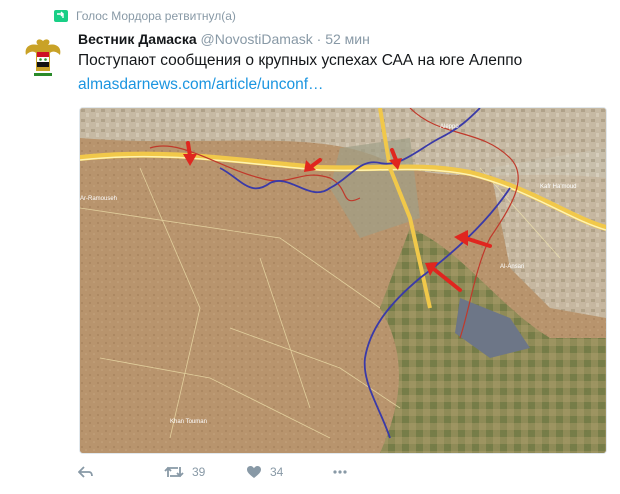 This screenshot has height=494, width=620. I want to click on tweet-header: Вестник Дамаска @NovostiDamask · 52 мин, so click(224, 39).